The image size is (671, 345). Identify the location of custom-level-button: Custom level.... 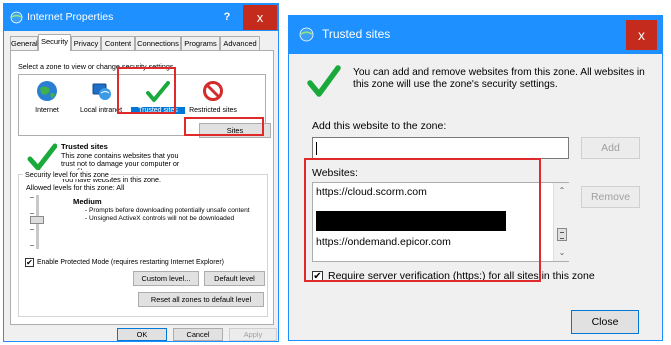
(166, 278).